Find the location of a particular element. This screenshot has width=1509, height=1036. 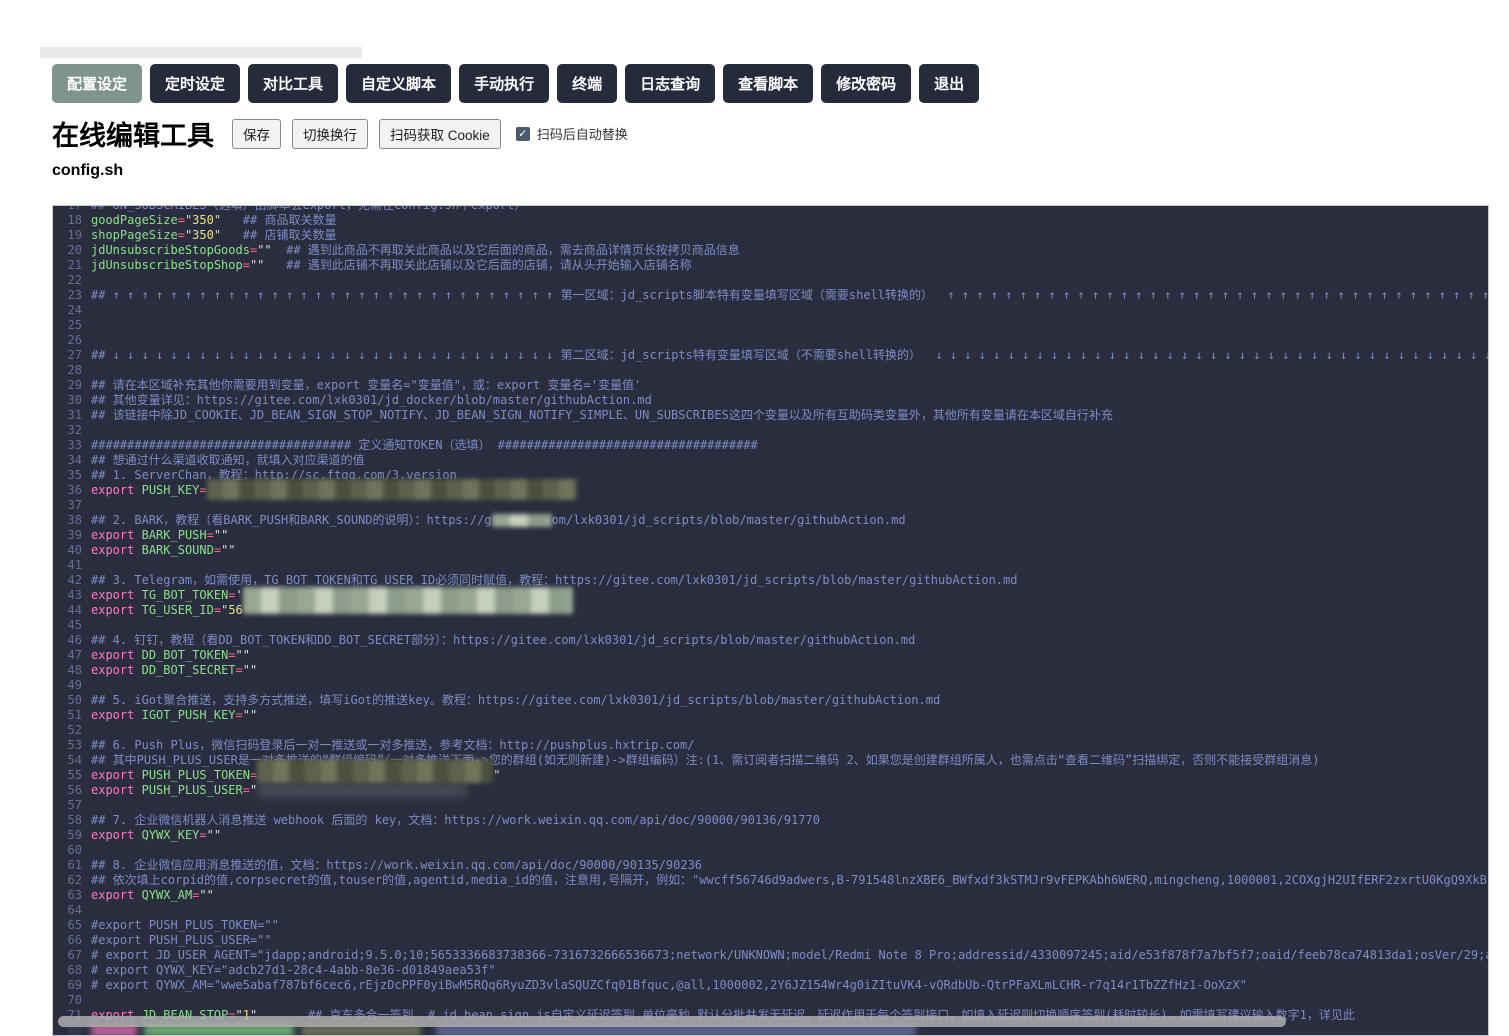

code-line: 64 is located at coordinates (772, 910).